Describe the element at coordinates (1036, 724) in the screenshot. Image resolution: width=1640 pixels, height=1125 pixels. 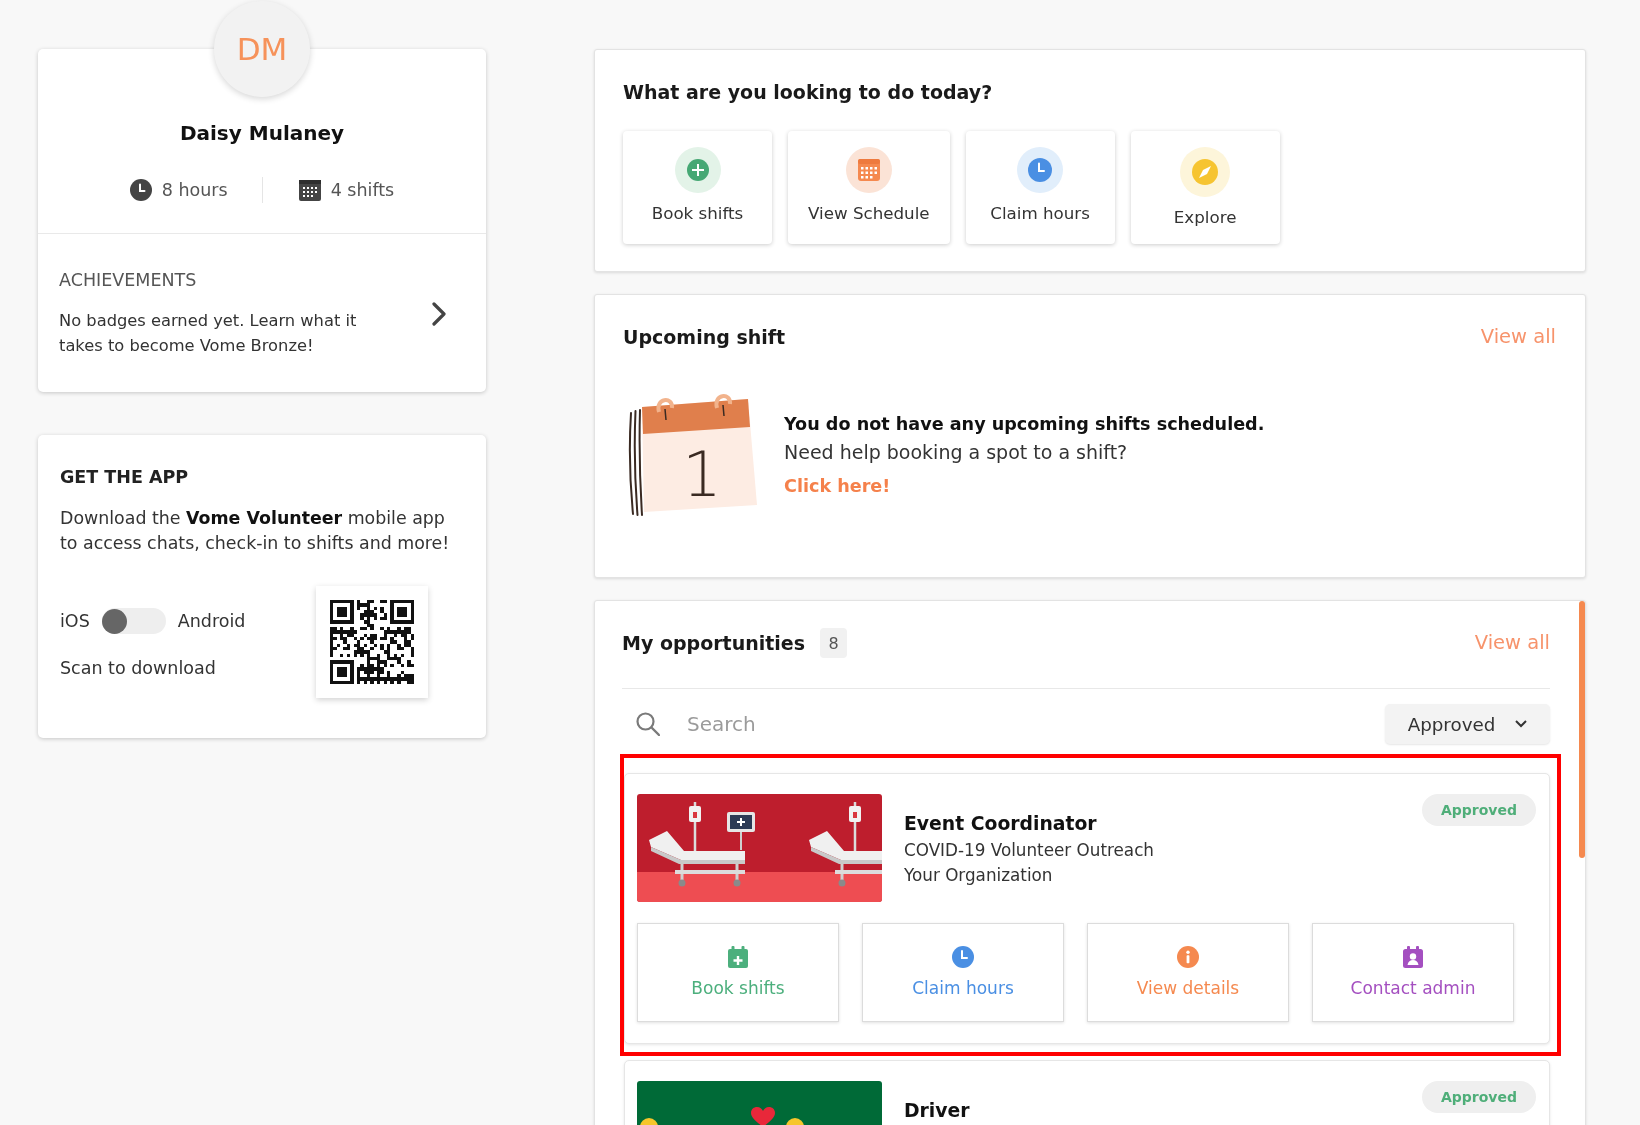
I see `search-field: Search` at that location.